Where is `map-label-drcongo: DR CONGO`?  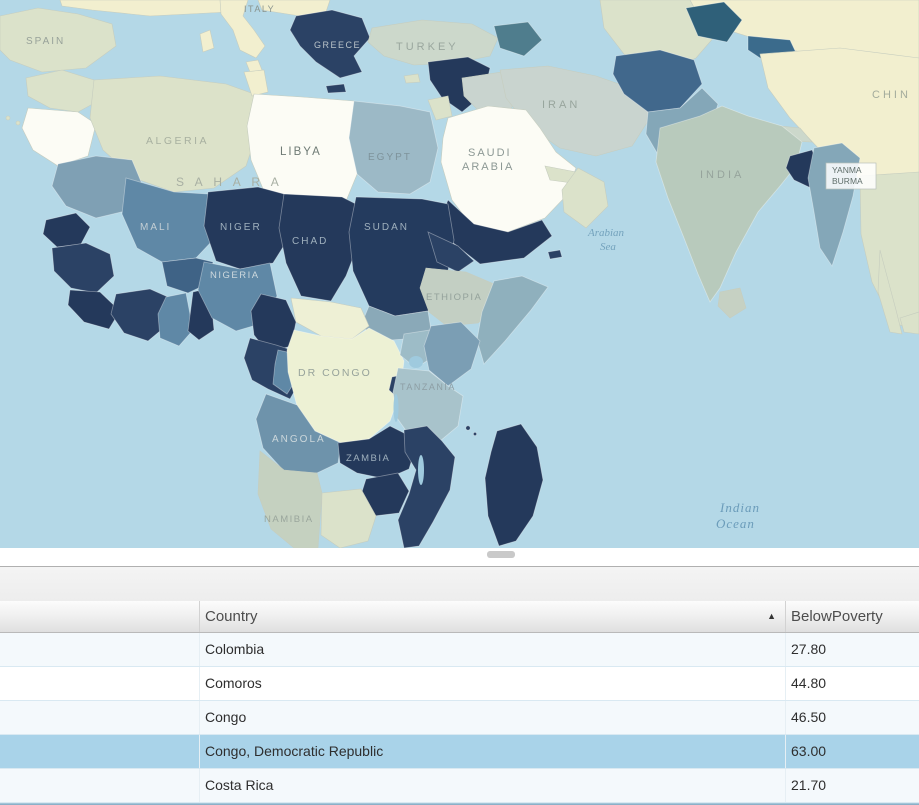 map-label-drcongo: DR CONGO is located at coordinates (335, 373).